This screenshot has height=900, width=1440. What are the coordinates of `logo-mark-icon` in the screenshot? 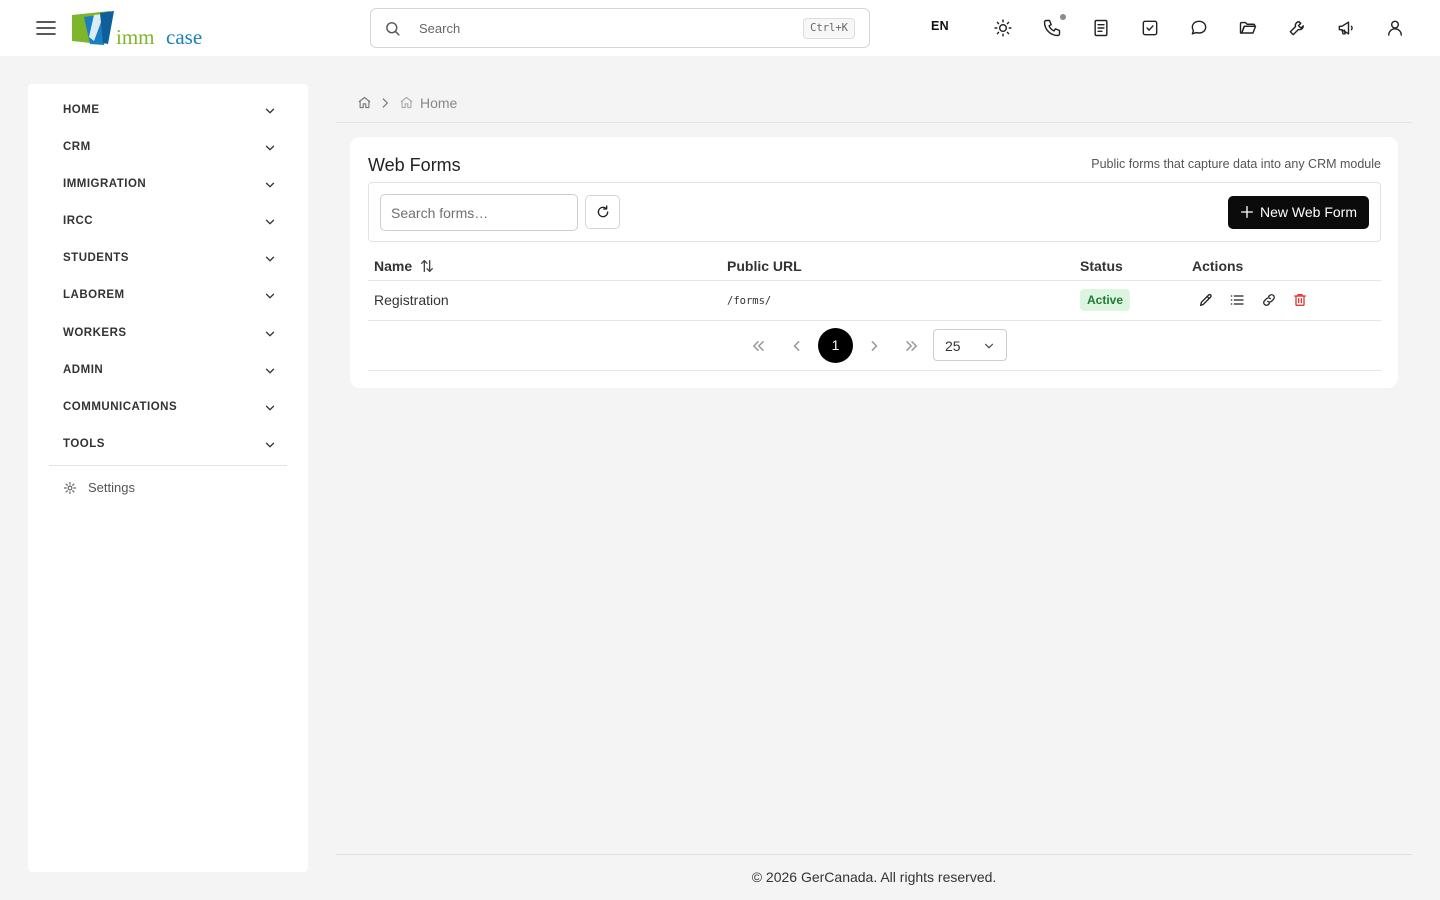 It's located at (93, 28).